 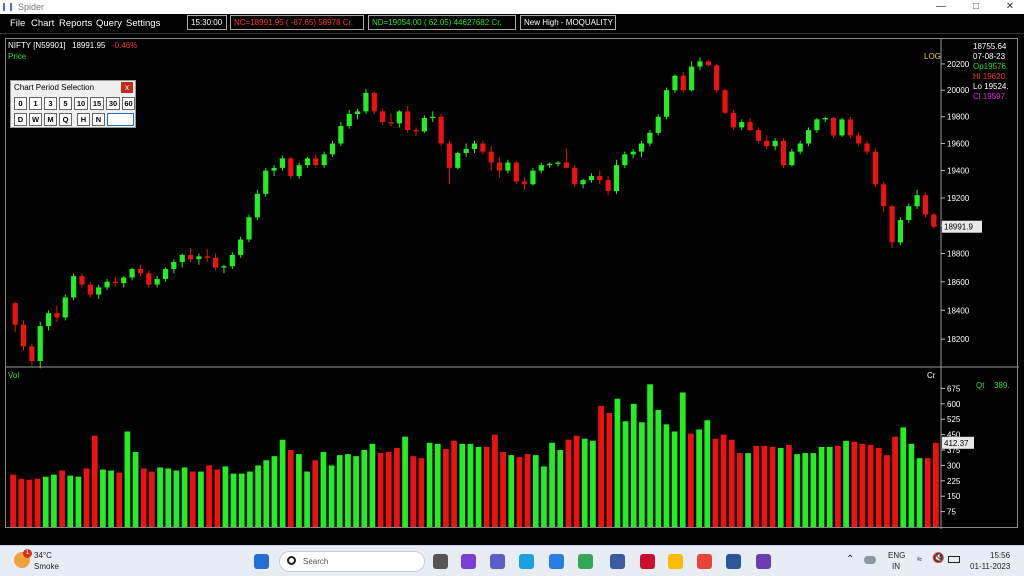 What do you see at coordinates (931, 375) in the screenshot?
I see `vol-unit-label: Cr` at bounding box center [931, 375].